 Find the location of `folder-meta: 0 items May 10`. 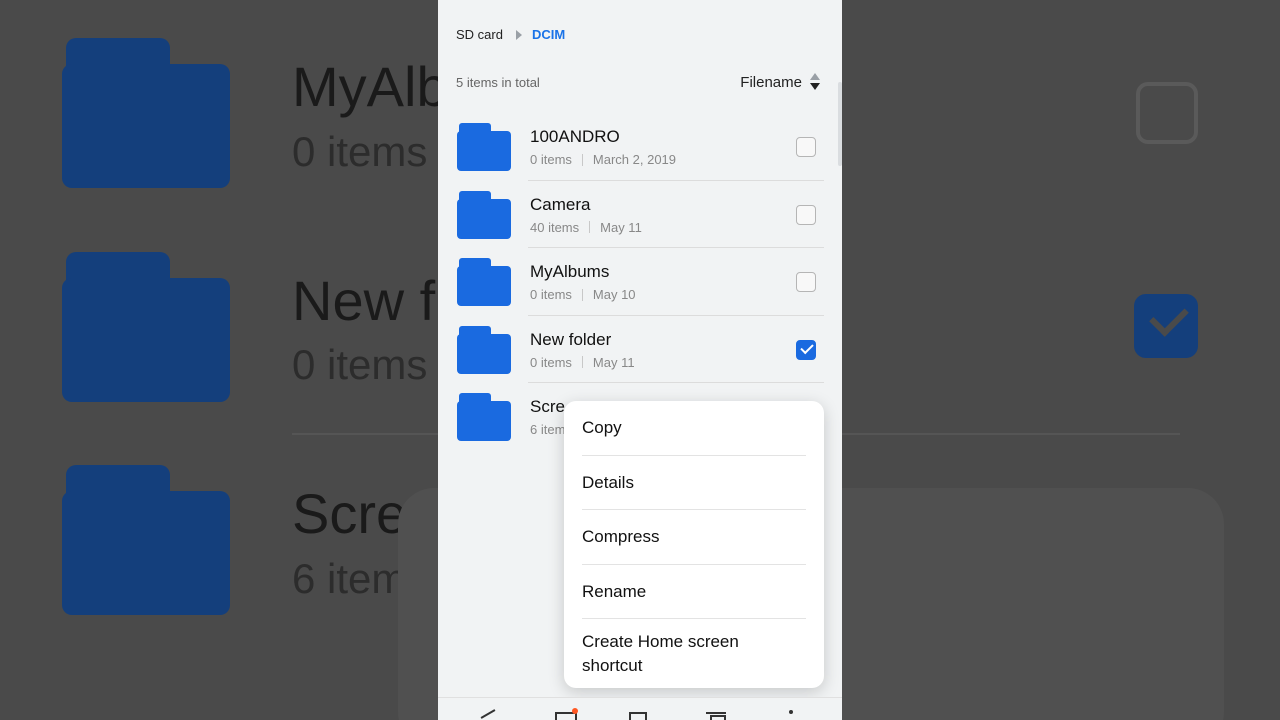

folder-meta: 0 items May 10 is located at coordinates (583, 294).